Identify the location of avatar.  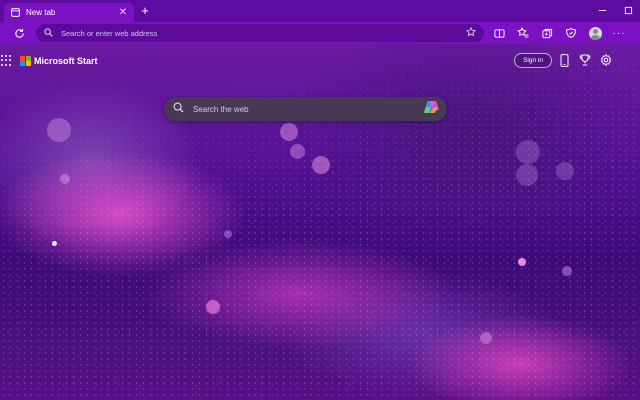
(595, 33).